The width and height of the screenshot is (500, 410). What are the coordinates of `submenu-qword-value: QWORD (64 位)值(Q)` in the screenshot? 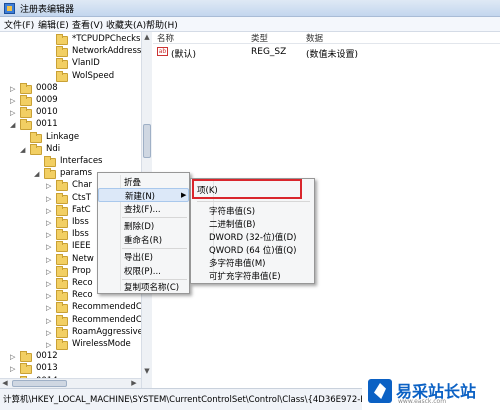 It's located at (252, 250).